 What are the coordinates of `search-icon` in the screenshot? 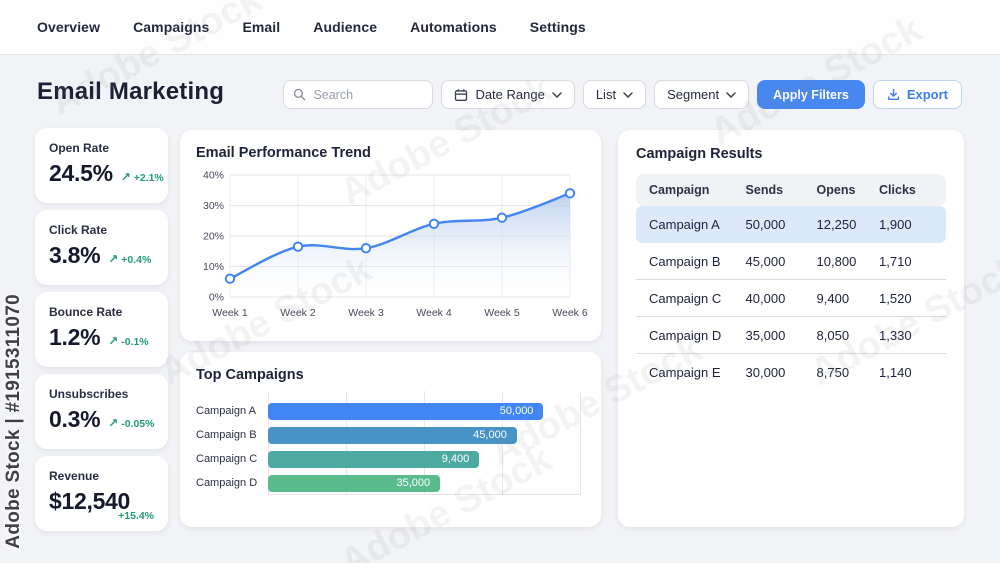 It's located at (299, 94).